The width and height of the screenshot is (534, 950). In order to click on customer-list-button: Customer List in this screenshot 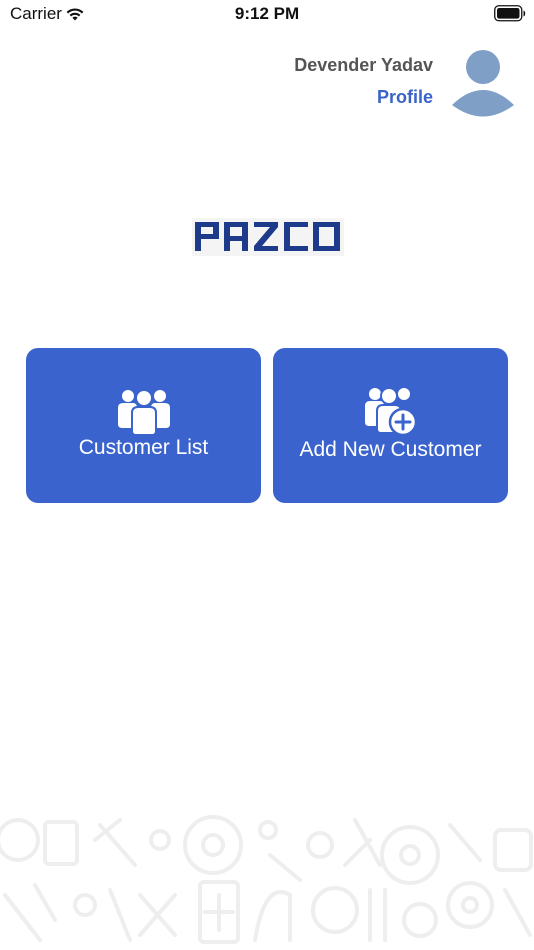, I will do `click(143, 425)`.